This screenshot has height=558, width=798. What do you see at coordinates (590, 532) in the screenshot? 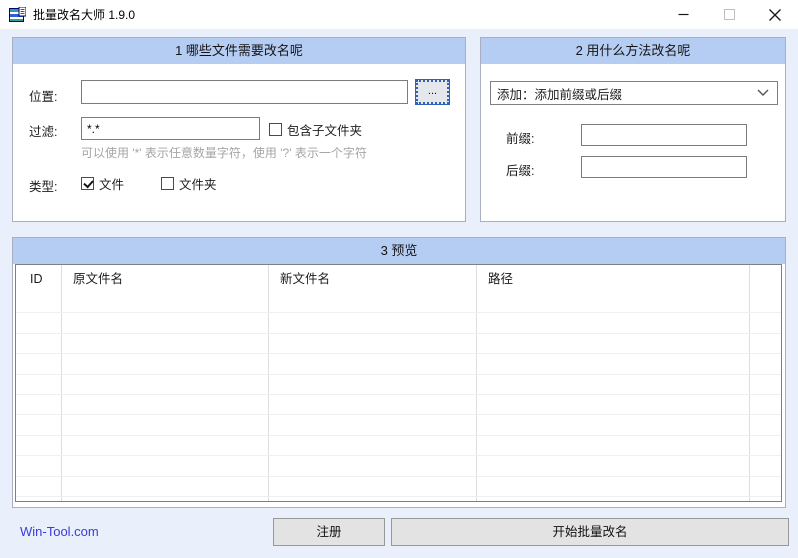
I see `start-rename-button: 开始批量改名` at bounding box center [590, 532].